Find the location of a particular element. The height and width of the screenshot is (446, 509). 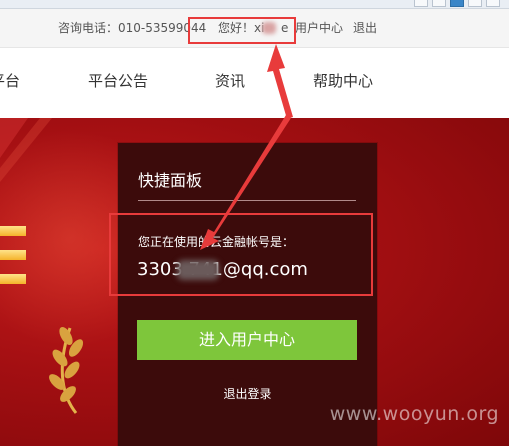

watermark: www.wooyun.org is located at coordinates (414, 414).